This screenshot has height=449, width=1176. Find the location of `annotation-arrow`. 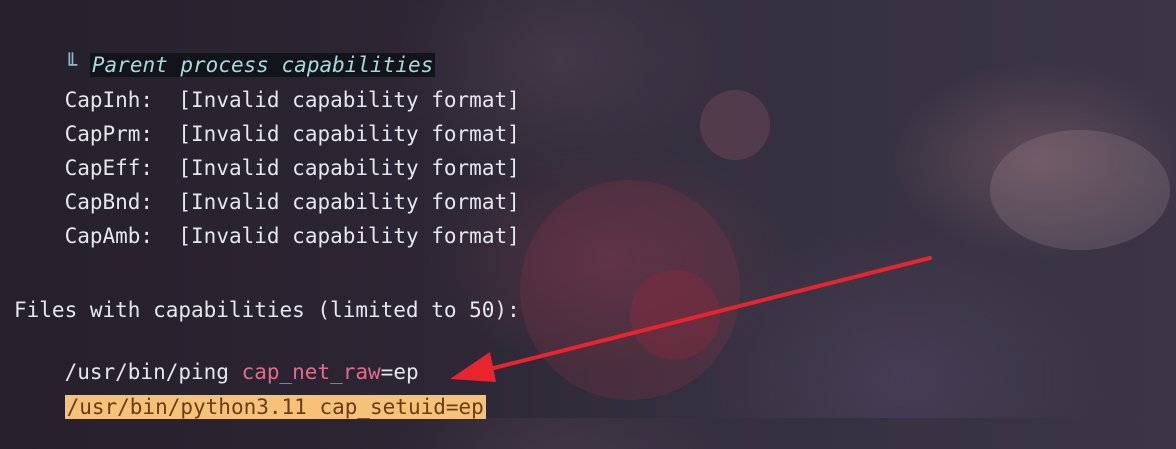

annotation-arrow is located at coordinates (691, 319).